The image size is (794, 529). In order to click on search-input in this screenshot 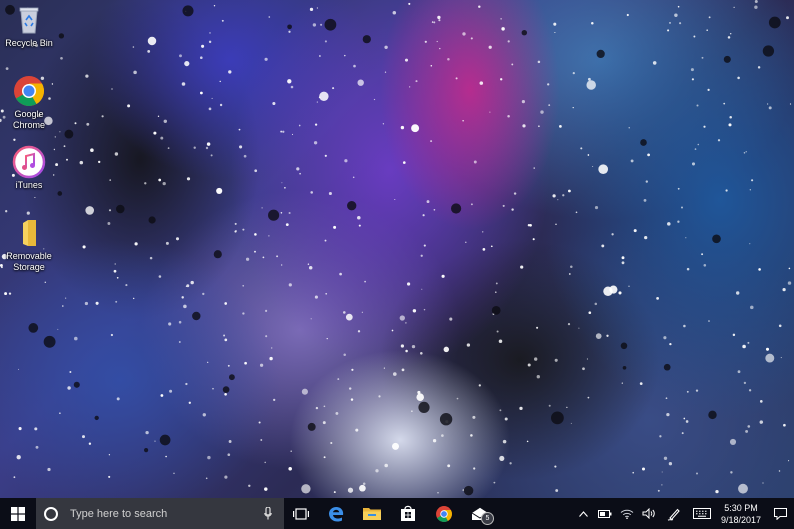, I will do `click(160, 513)`.